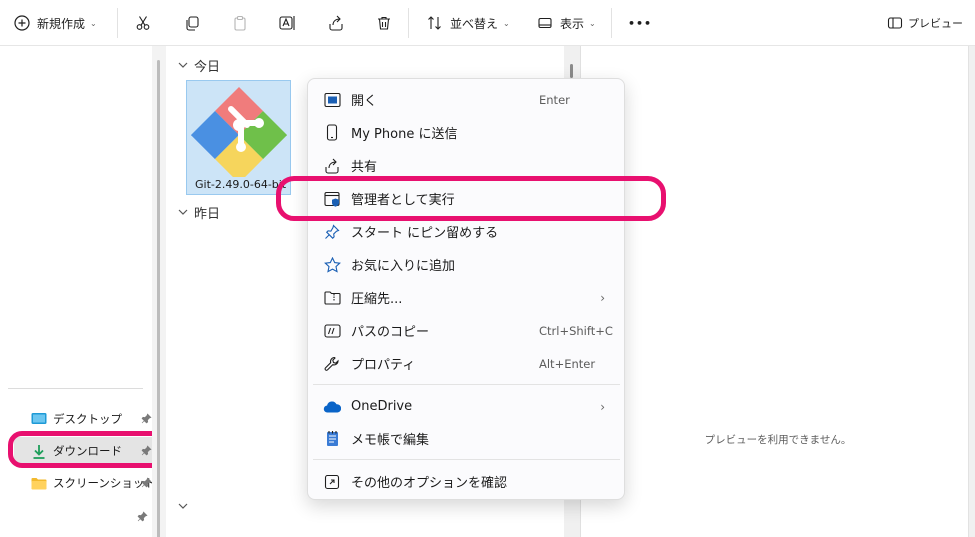  I want to click on menu-item-edit-in-notepad: メモ帳で編集, so click(466, 438).